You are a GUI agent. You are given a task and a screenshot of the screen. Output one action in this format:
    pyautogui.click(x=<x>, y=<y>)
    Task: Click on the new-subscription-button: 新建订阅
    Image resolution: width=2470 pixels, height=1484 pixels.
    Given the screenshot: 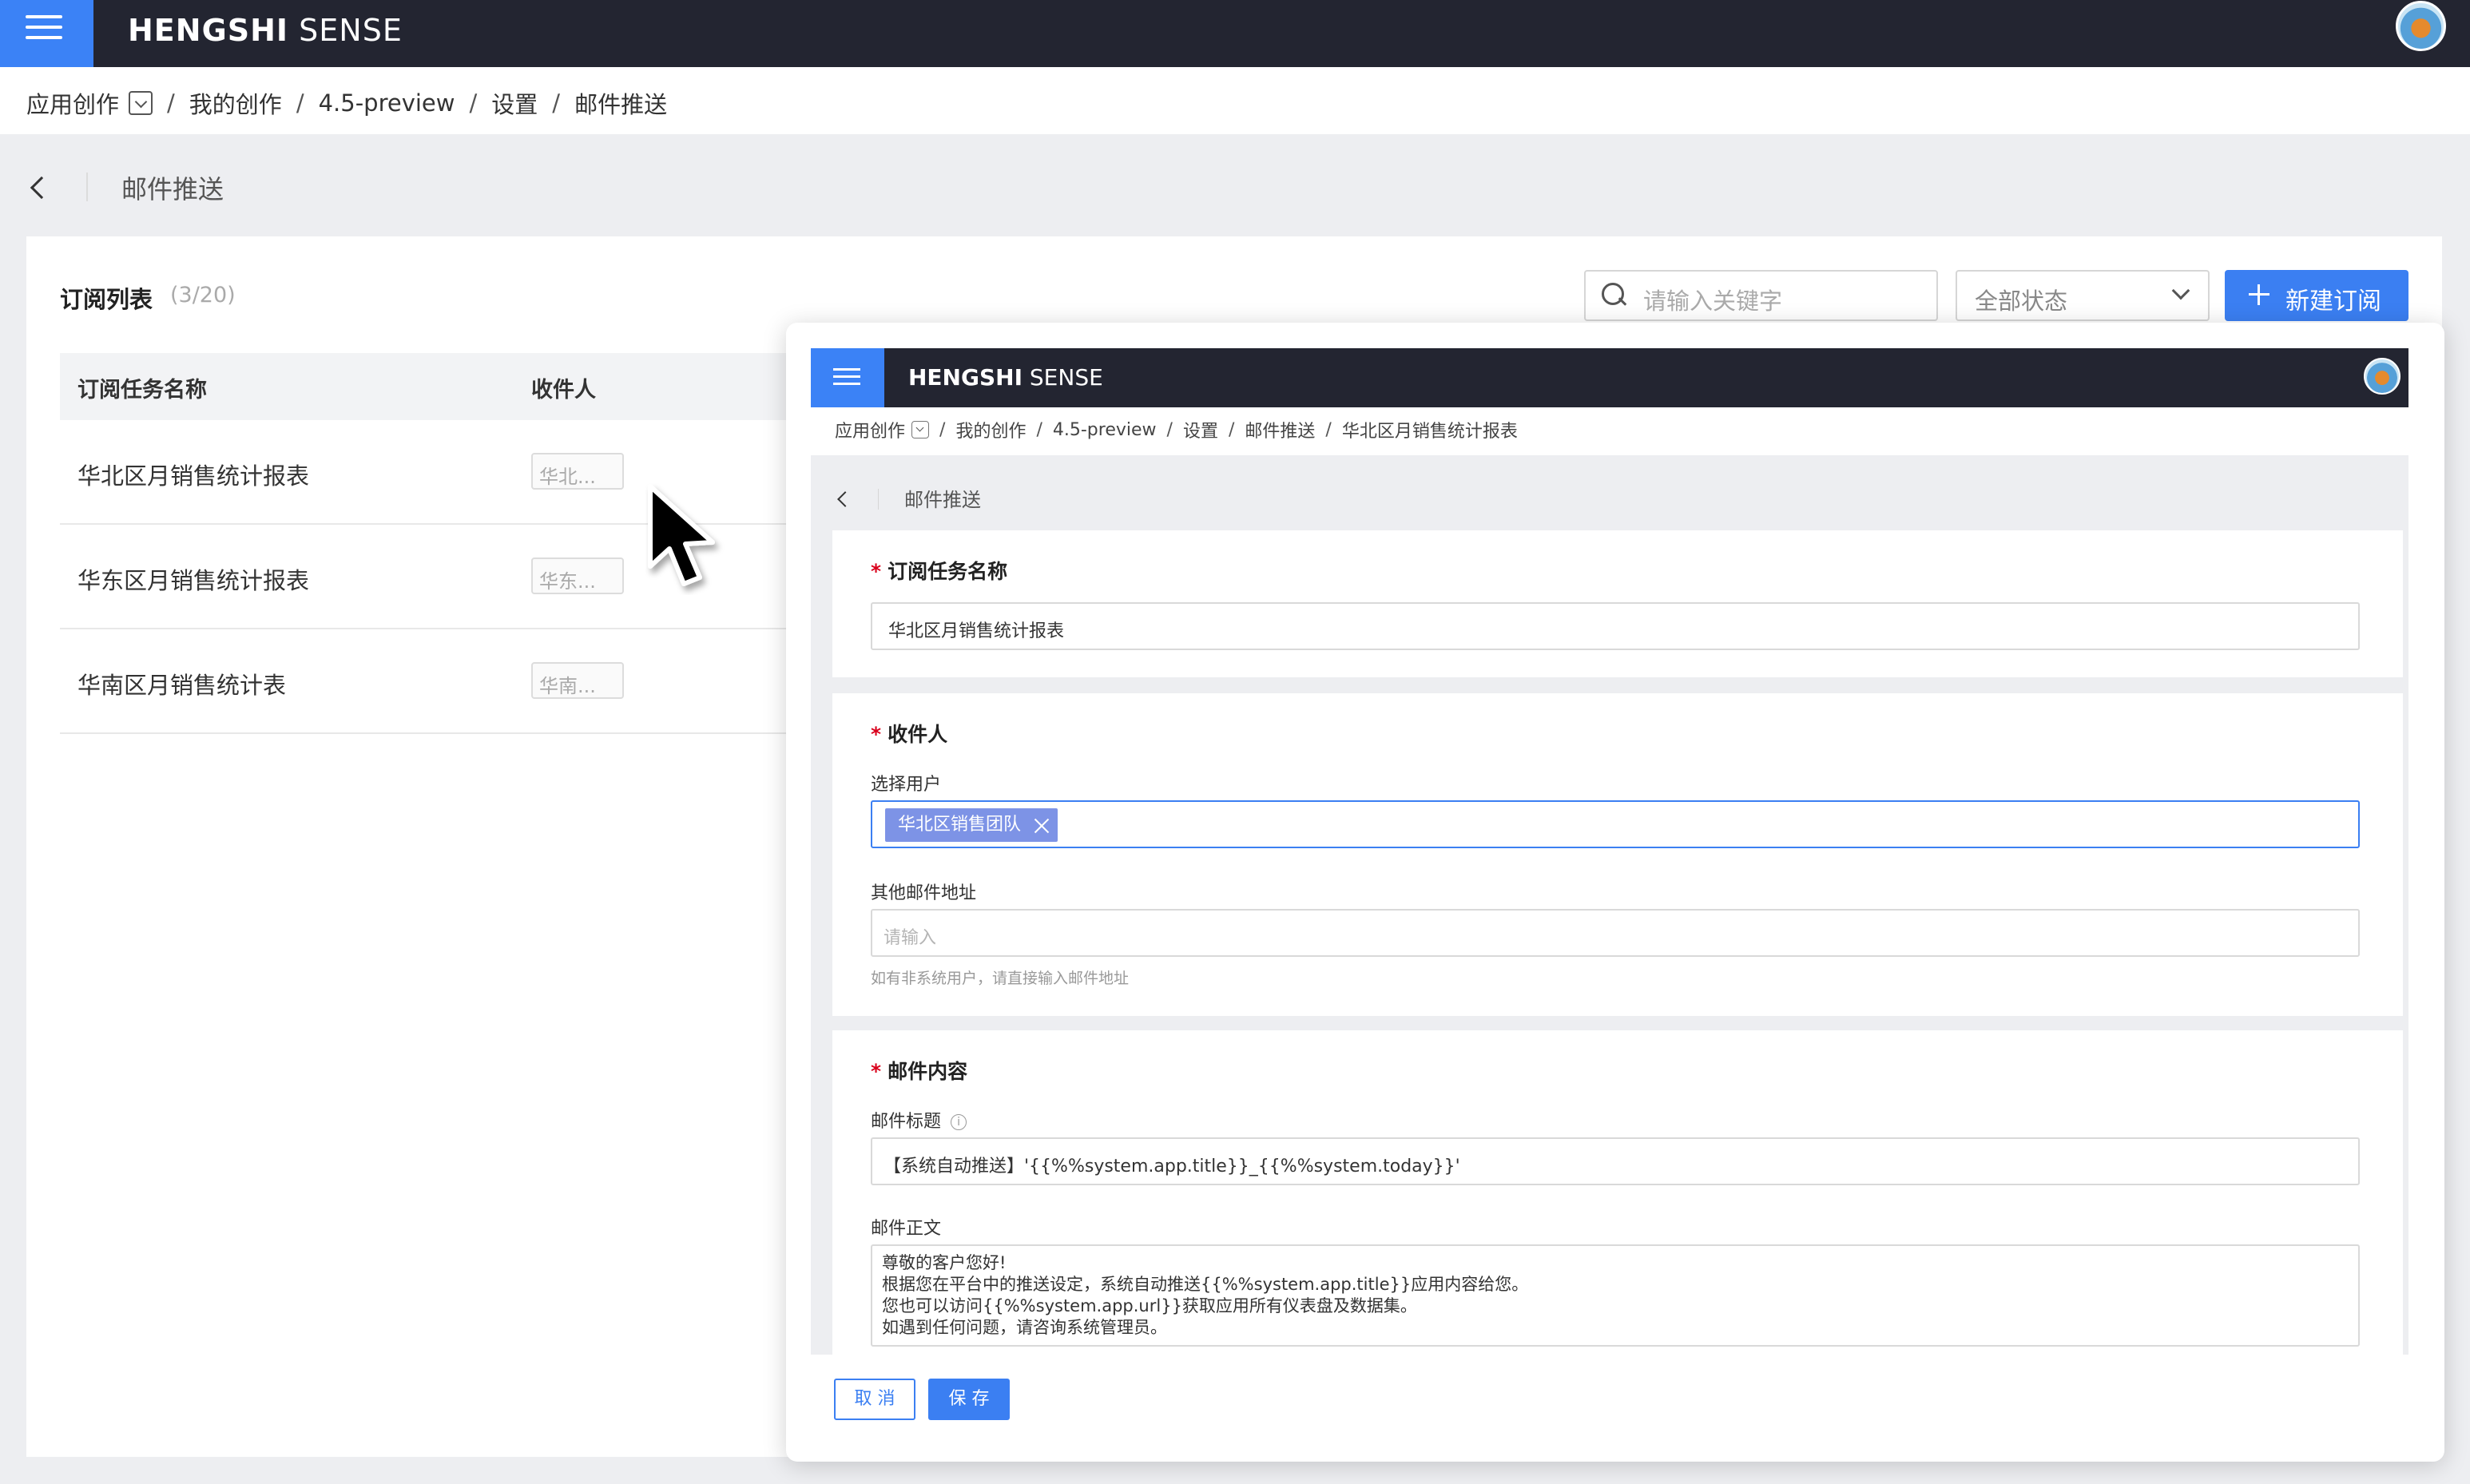 What is the action you would take?
    pyautogui.click(x=2316, y=295)
    